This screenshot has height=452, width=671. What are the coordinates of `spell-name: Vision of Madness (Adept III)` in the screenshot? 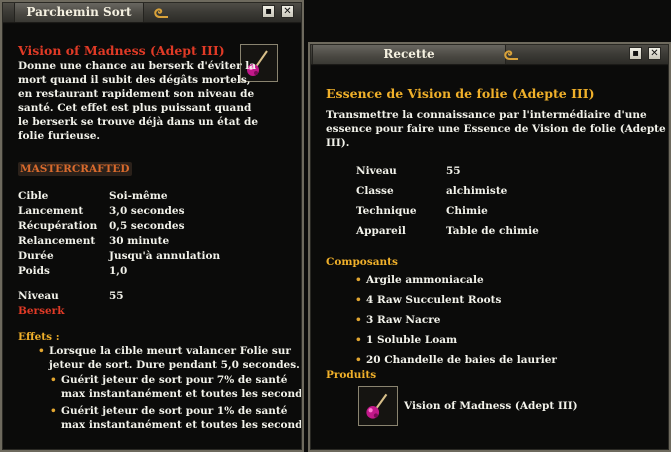 It's located at (121, 50).